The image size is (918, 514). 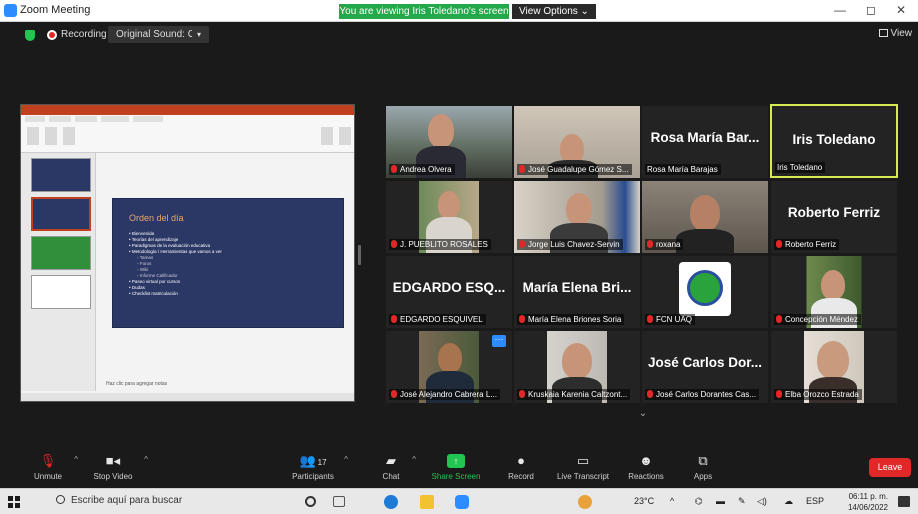 What do you see at coordinates (788, 501) in the screenshot?
I see `onedrive-icon: ☁` at bounding box center [788, 501].